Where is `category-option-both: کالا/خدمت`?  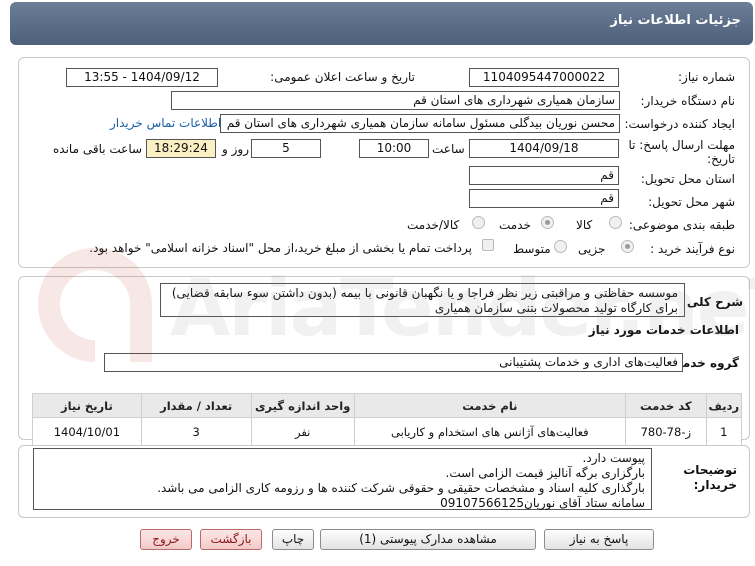 category-option-both: کالا/خدمت is located at coordinates (433, 225).